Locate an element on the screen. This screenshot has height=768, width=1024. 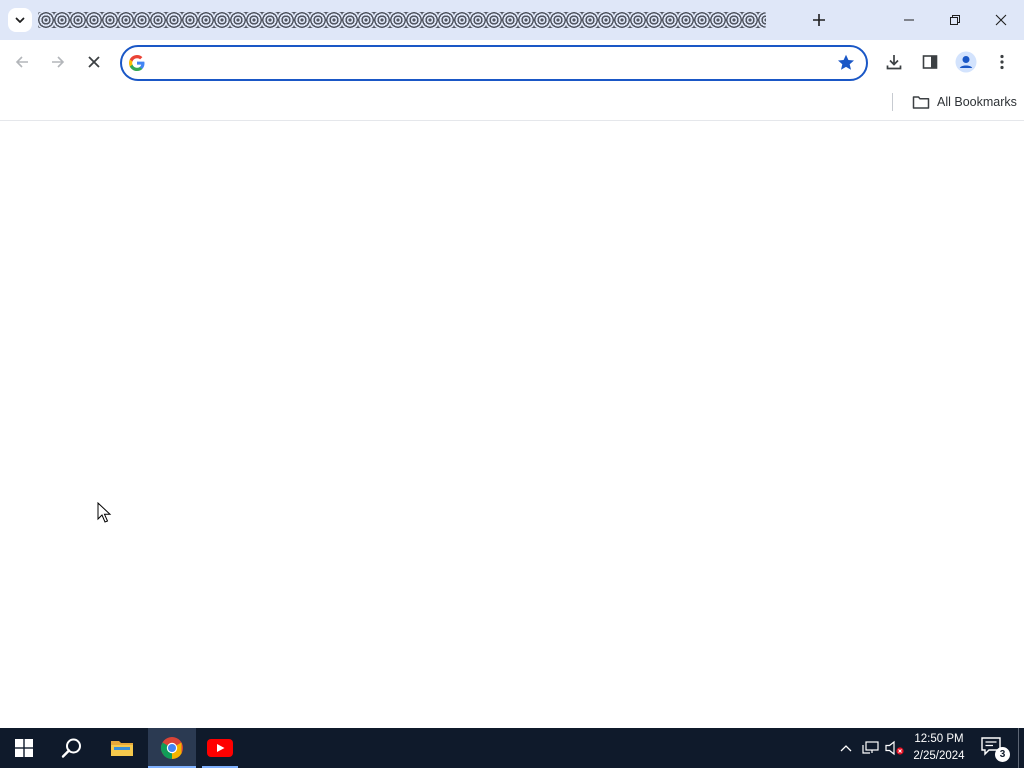
google-g-icon is located at coordinates (137, 63).